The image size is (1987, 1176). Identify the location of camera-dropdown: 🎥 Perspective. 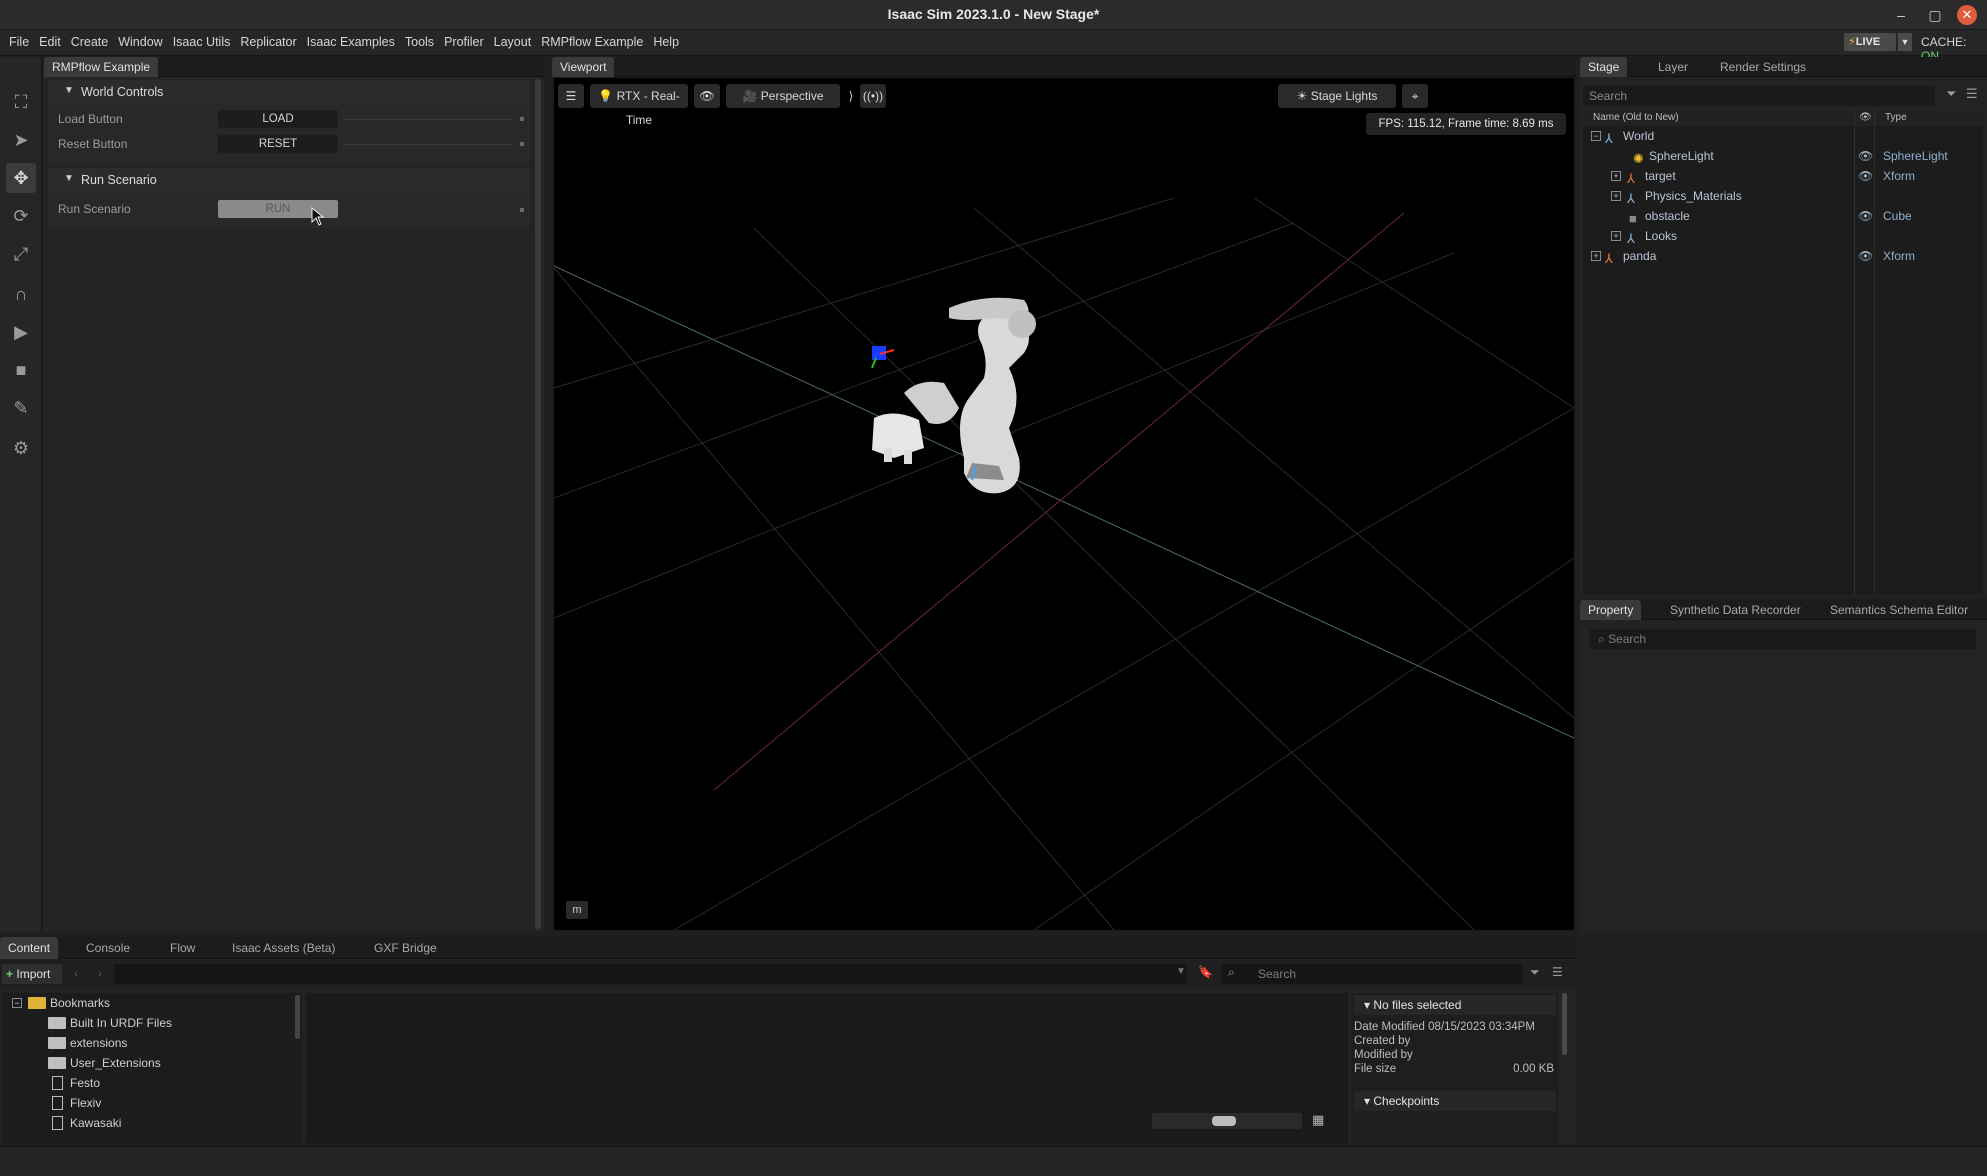
(783, 96).